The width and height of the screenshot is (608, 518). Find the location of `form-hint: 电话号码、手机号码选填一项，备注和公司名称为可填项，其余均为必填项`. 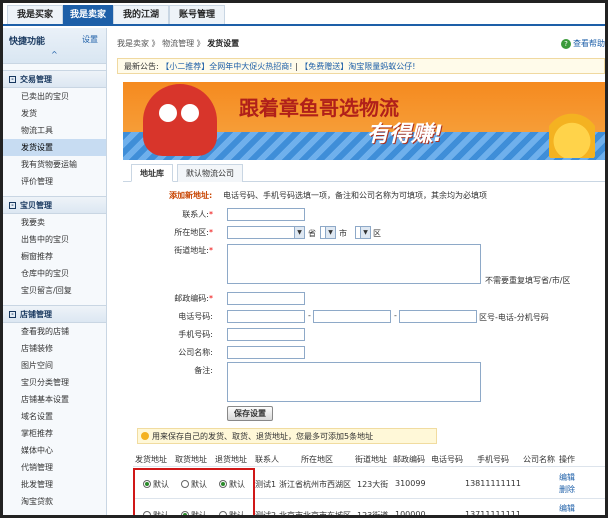

form-hint: 电话号码、手机号码选填一项，备注和公司名称为可填项，其余均为必填项 is located at coordinates (355, 195).